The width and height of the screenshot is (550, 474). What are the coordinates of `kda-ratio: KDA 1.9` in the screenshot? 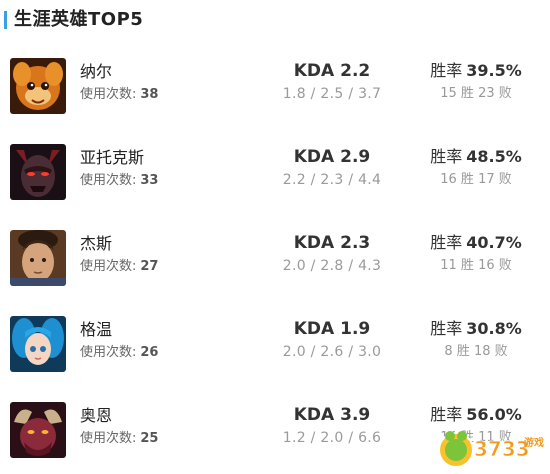 It's located at (332, 329).